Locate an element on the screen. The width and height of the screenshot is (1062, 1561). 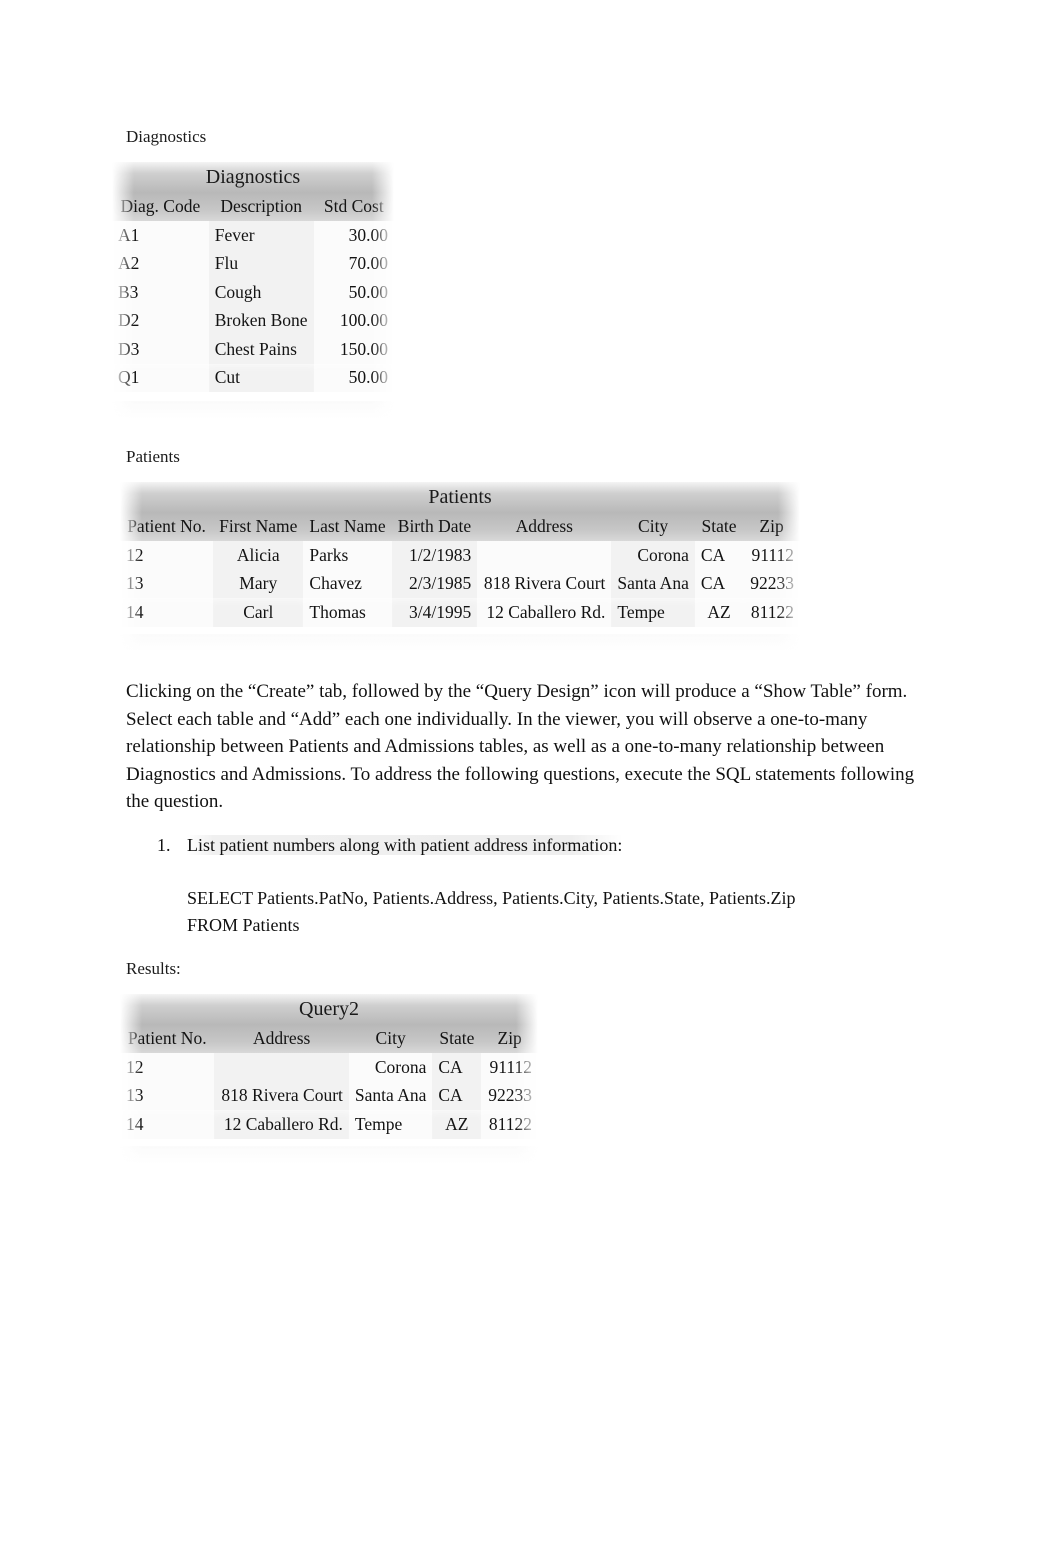
table-header-row: Diag. Code Description Std Cost is located at coordinates (253, 206).